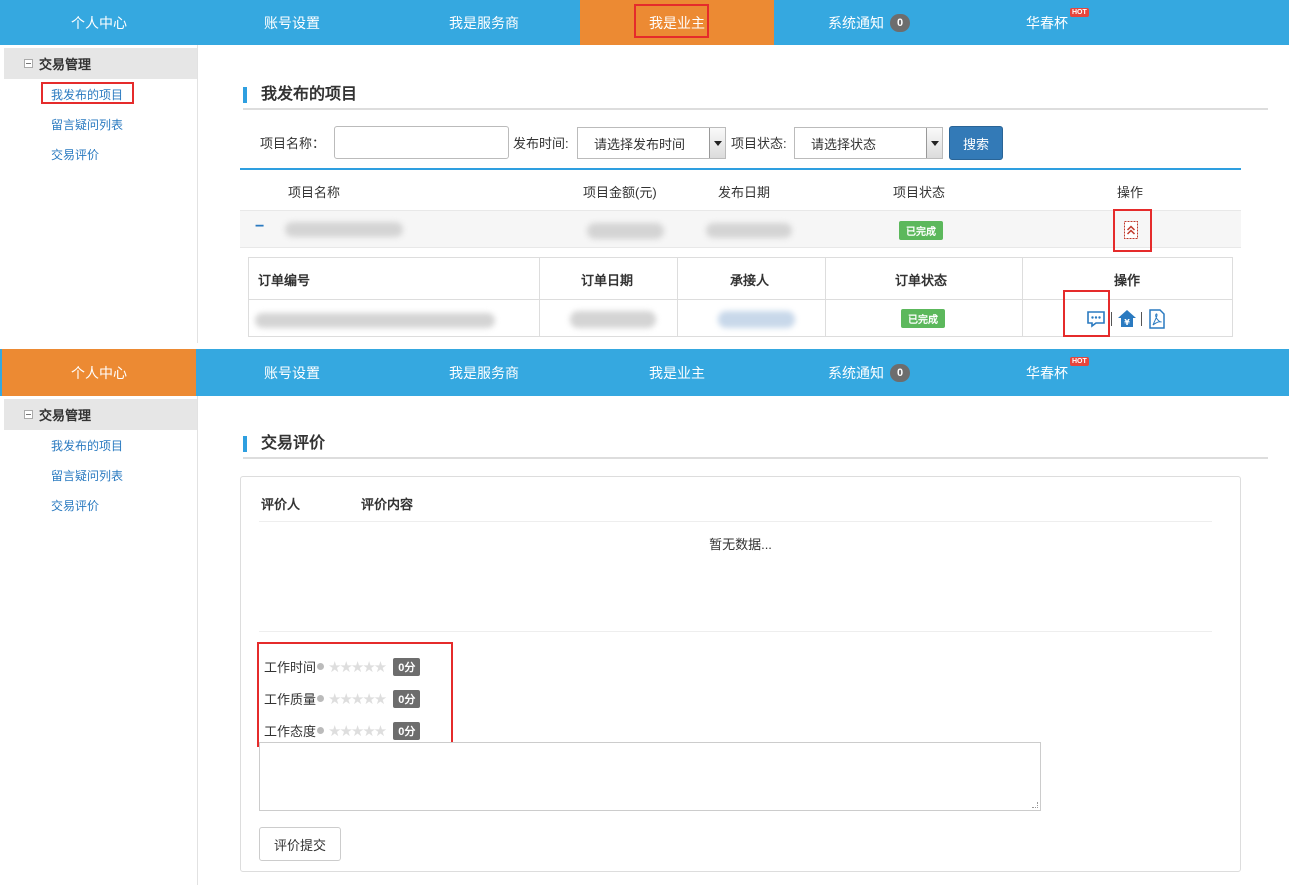  What do you see at coordinates (300, 844) in the screenshot?
I see `submit-review-button: 评价提交` at bounding box center [300, 844].